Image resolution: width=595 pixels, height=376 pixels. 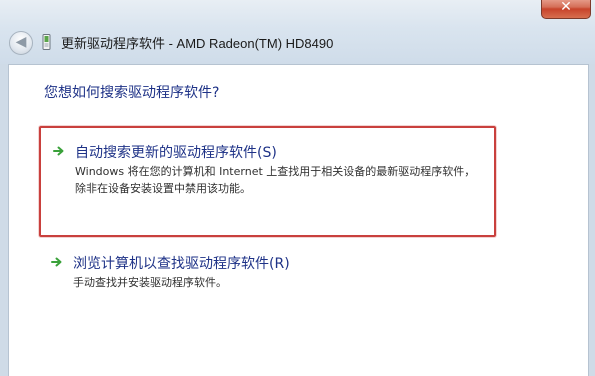 What do you see at coordinates (181, 263) in the screenshot?
I see `browse-computer-option-title: 浏览计算机以查找驱动程序软件(R)` at bounding box center [181, 263].